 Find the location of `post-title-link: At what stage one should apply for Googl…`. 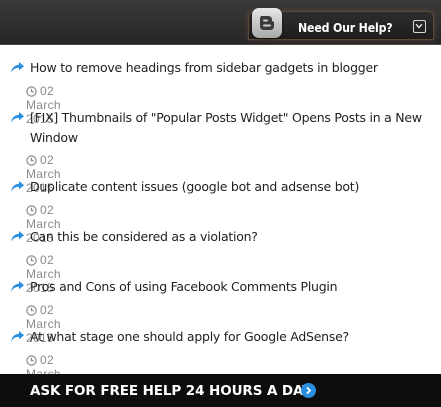

post-title-link: At what stage one should apply for Googl… is located at coordinates (227, 337).